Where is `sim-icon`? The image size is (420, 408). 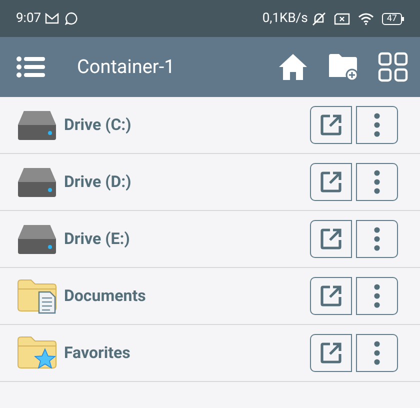 sim-icon is located at coordinates (342, 18).